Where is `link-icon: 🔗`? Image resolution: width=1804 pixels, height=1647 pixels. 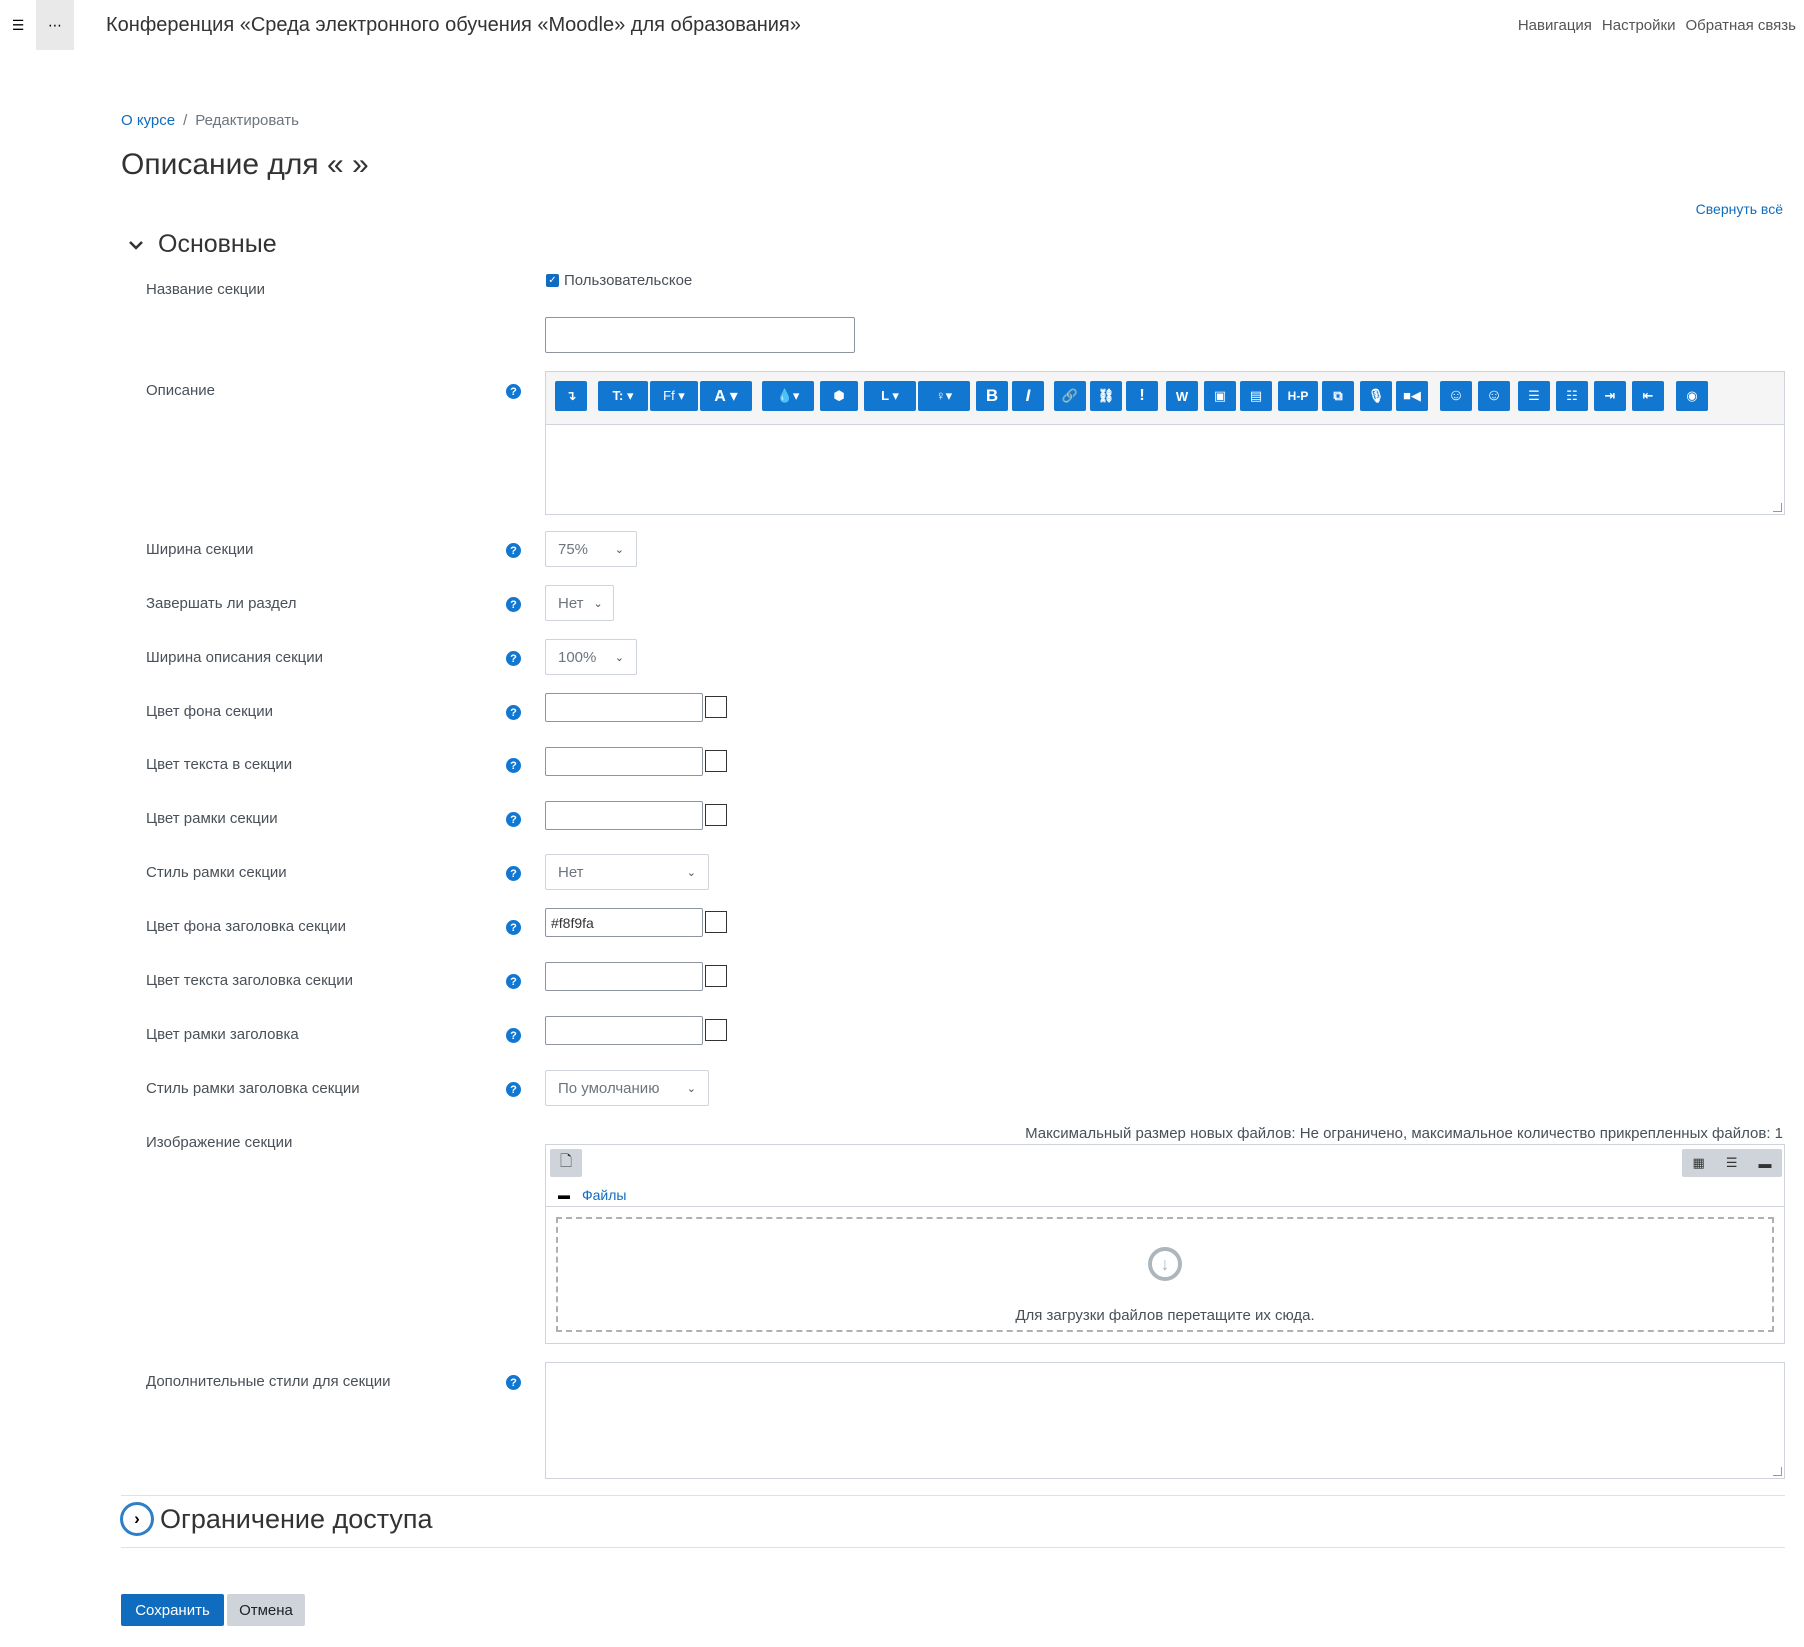
link-icon: 🔗 is located at coordinates (1070, 395).